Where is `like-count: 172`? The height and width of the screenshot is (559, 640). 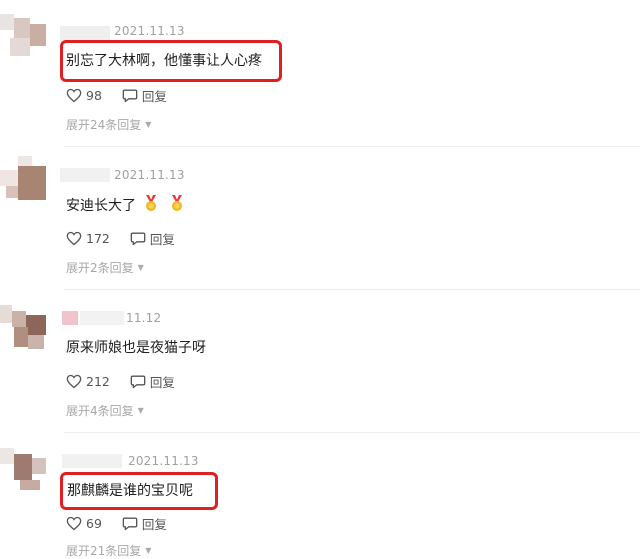 like-count: 172 is located at coordinates (98, 238).